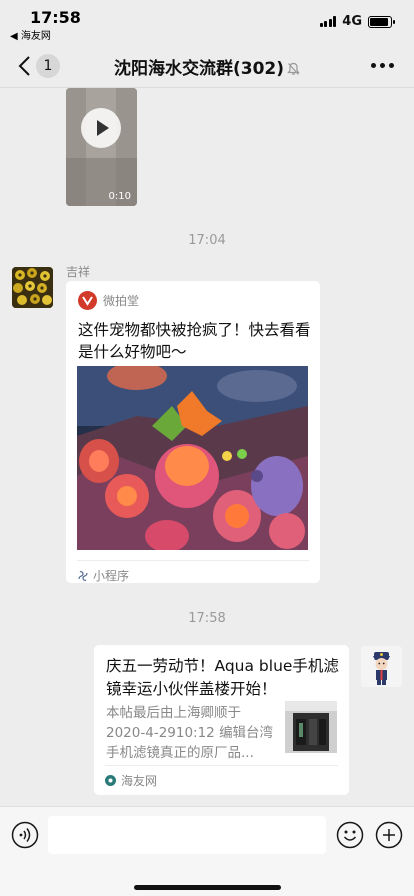 This screenshot has height=896, width=414. I want to click on coral-avatar-image, so click(32, 287).